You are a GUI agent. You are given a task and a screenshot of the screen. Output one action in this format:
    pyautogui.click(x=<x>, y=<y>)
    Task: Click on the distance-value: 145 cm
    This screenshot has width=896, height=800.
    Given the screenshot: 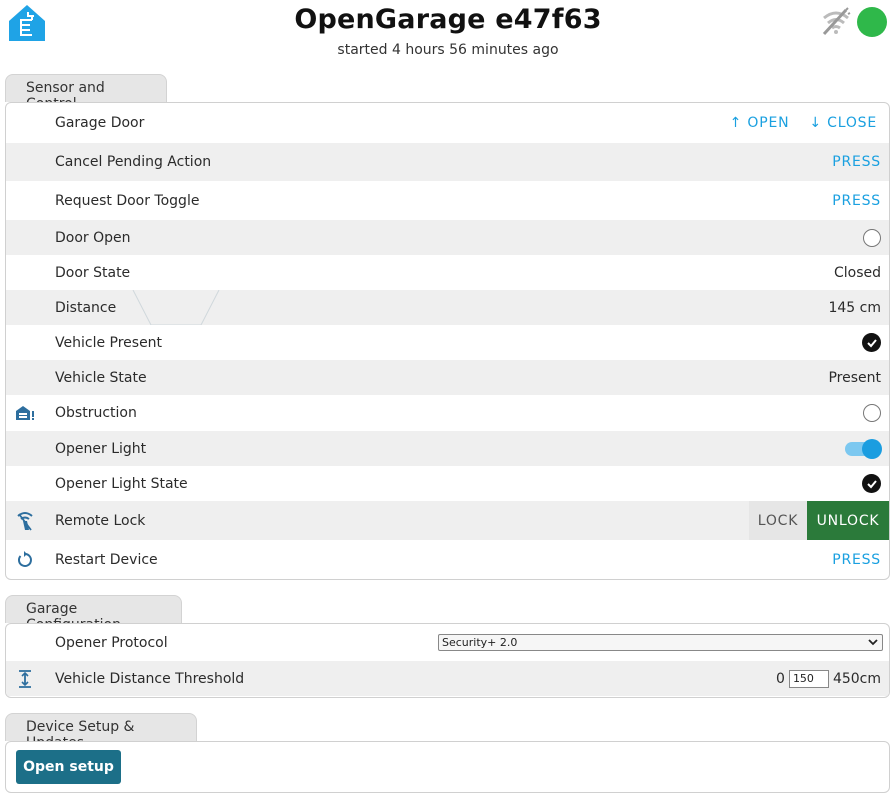 What is the action you would take?
    pyautogui.click(x=854, y=307)
    